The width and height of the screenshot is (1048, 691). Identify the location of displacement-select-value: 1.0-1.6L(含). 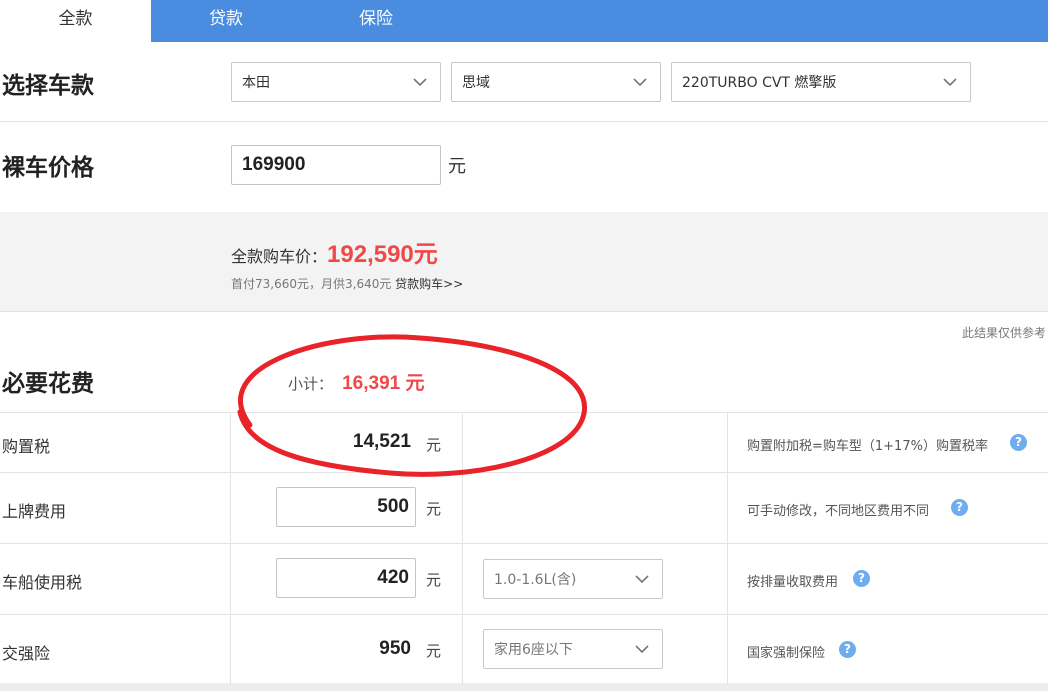
(535, 580).